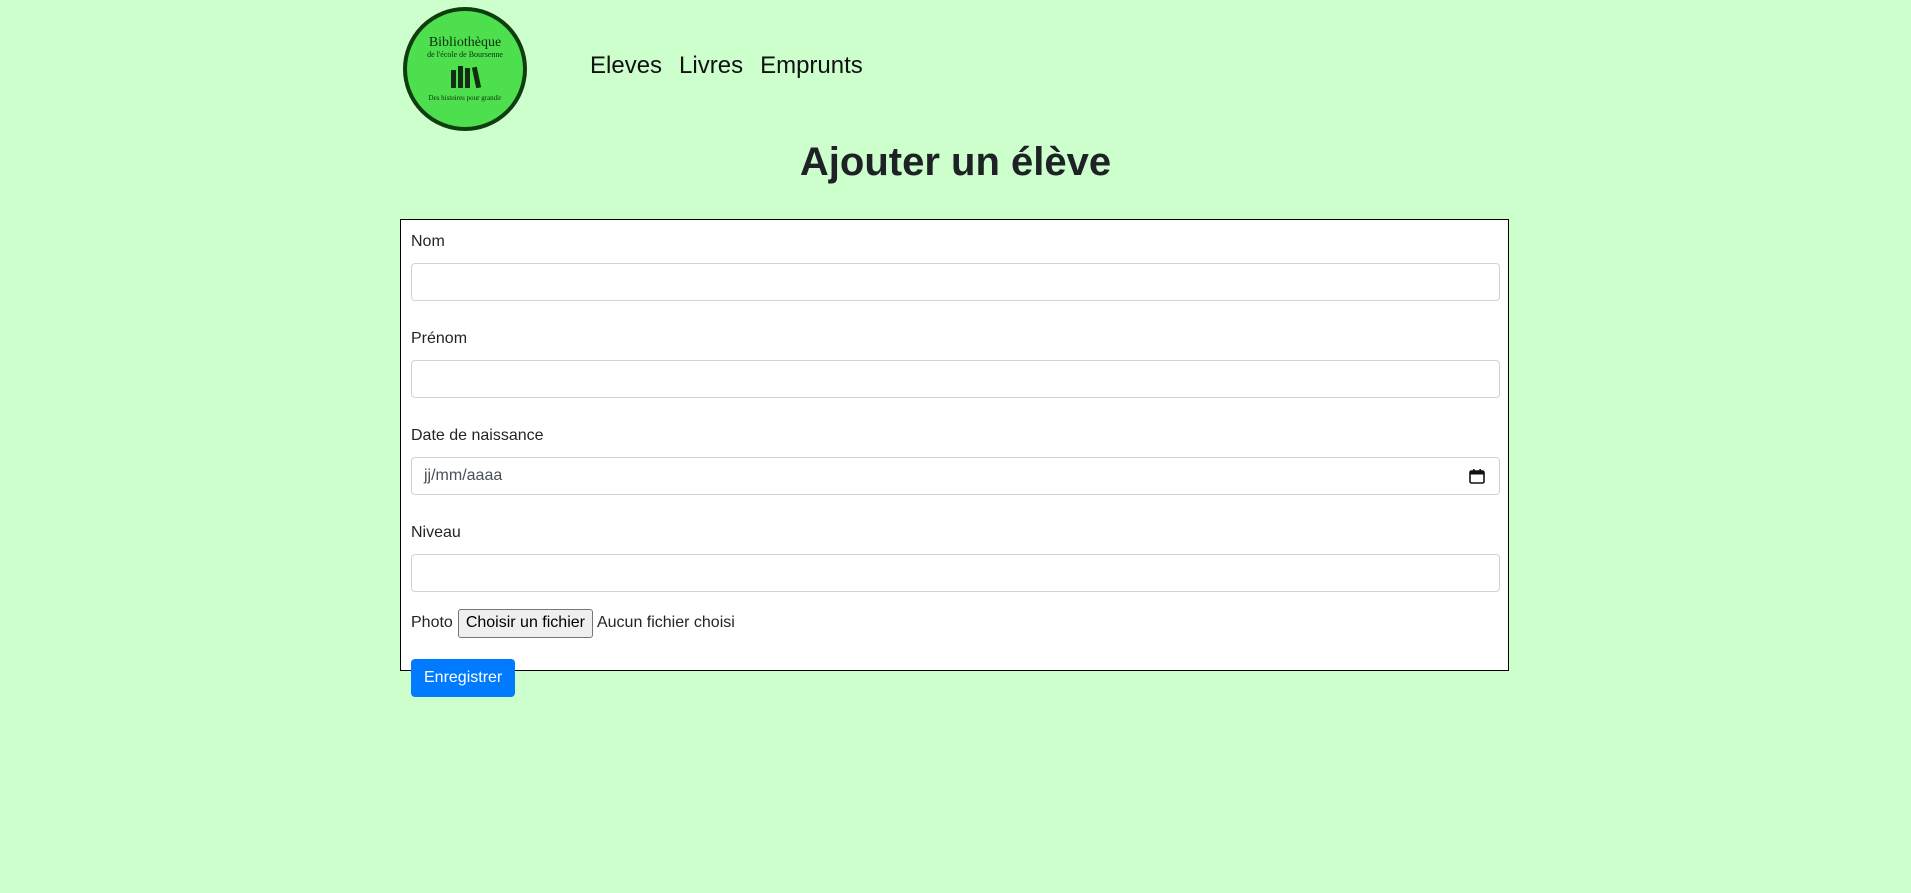 The height and width of the screenshot is (893, 1911). I want to click on date-naissance-input: jj/mm/aaaa, so click(955, 476).